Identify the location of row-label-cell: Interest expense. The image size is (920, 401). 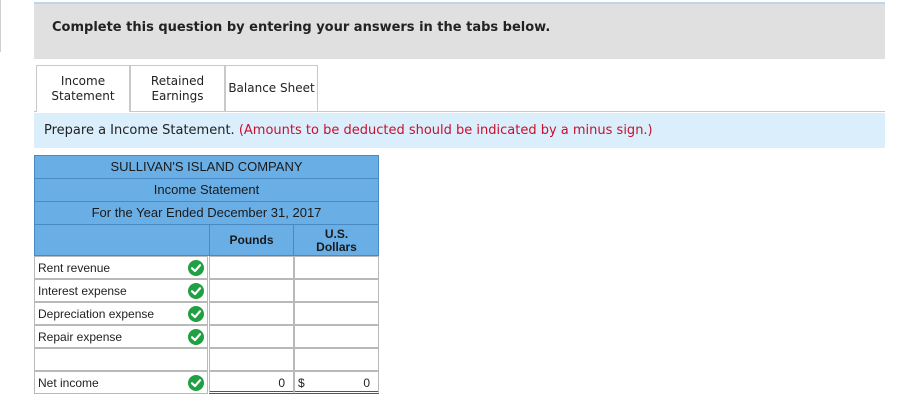
(121, 290).